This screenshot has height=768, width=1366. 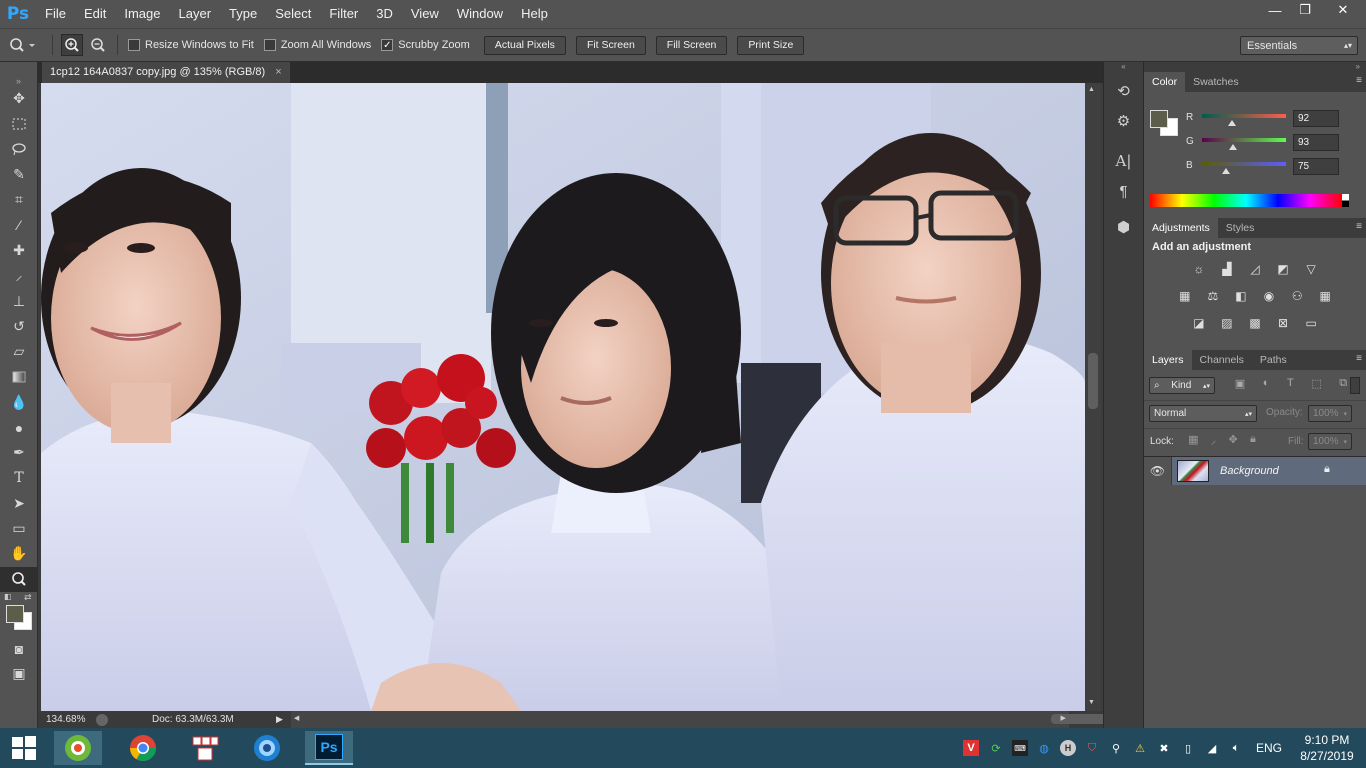 I want to click on default-colors-icon: ◧, so click(x=9, y=597).